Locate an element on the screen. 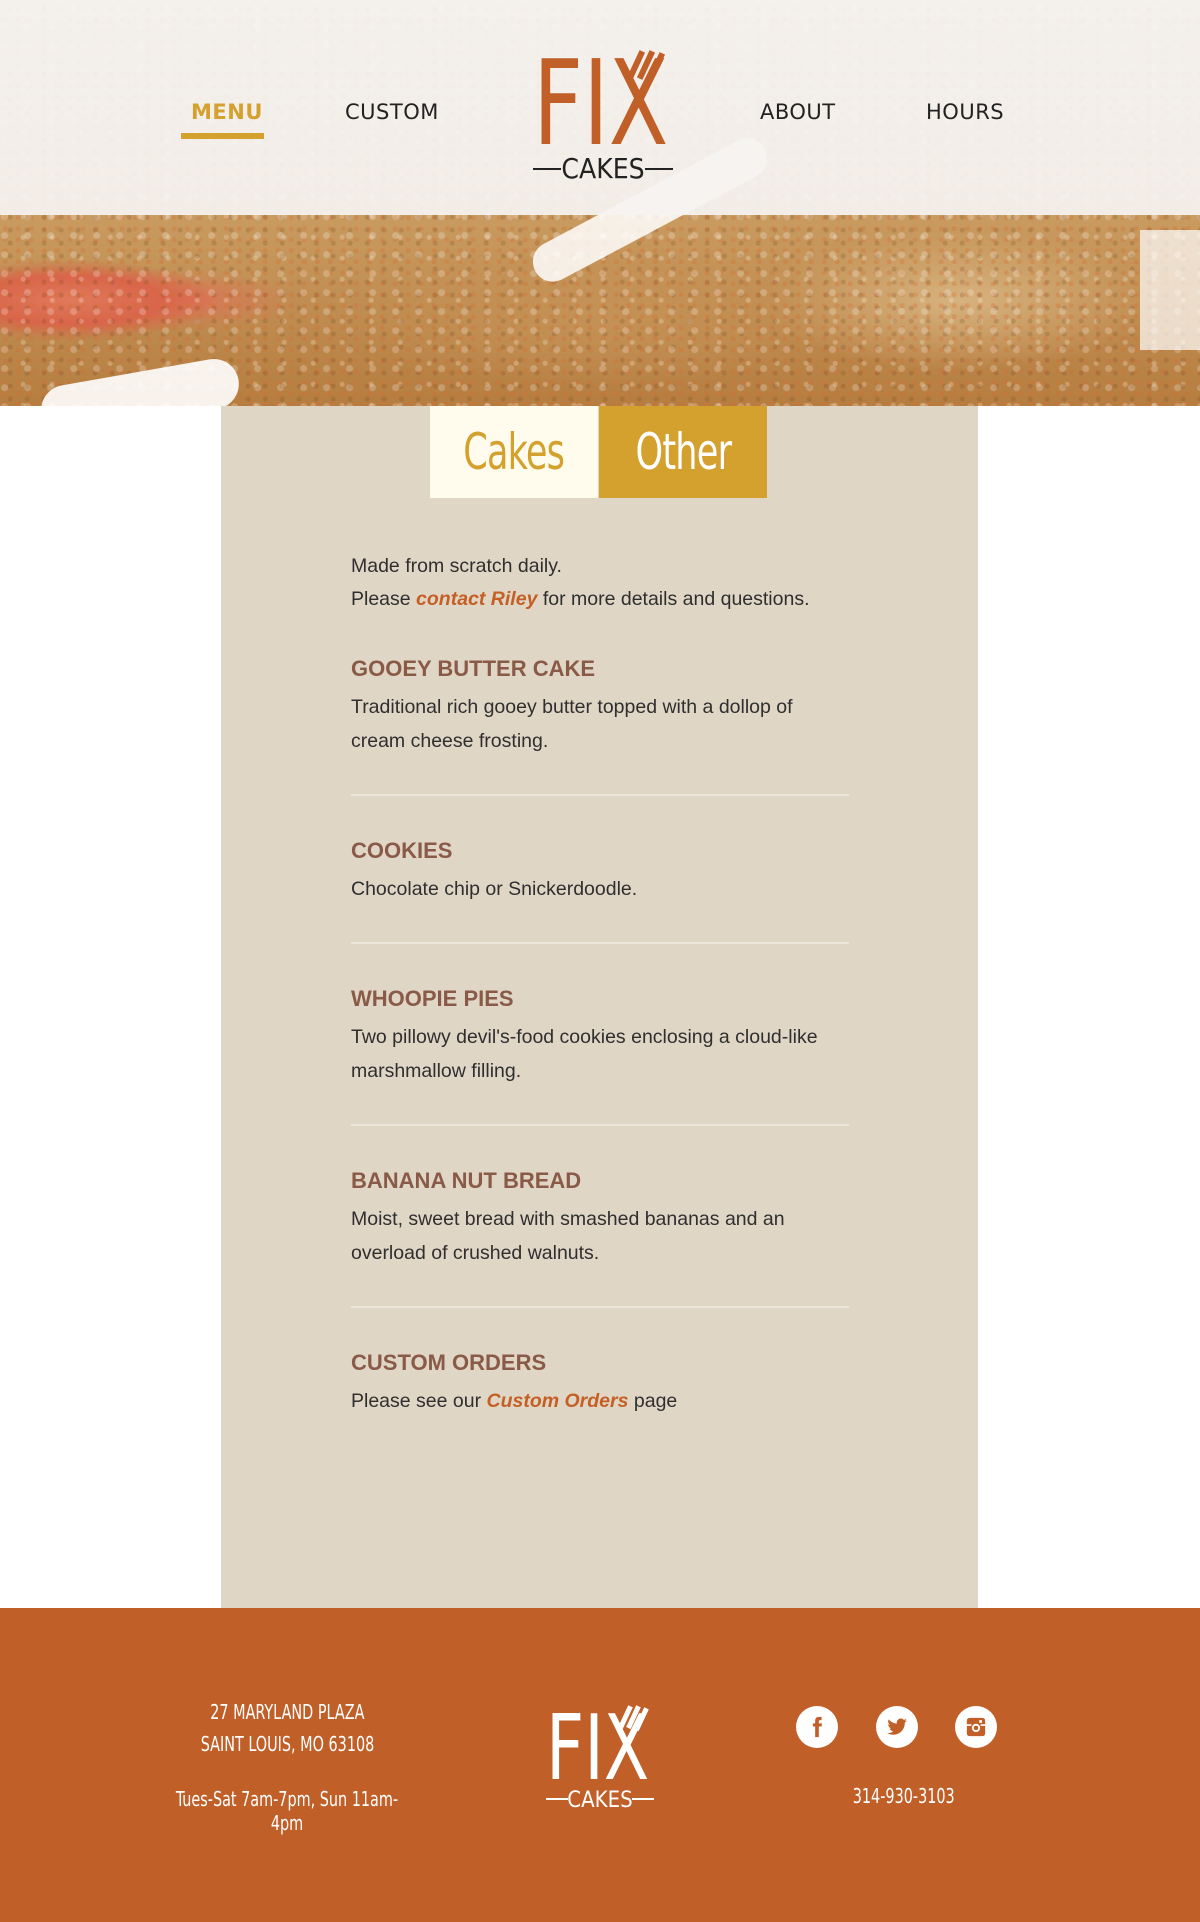 The image size is (1200, 1922). twitter-button is located at coordinates (897, 1727).